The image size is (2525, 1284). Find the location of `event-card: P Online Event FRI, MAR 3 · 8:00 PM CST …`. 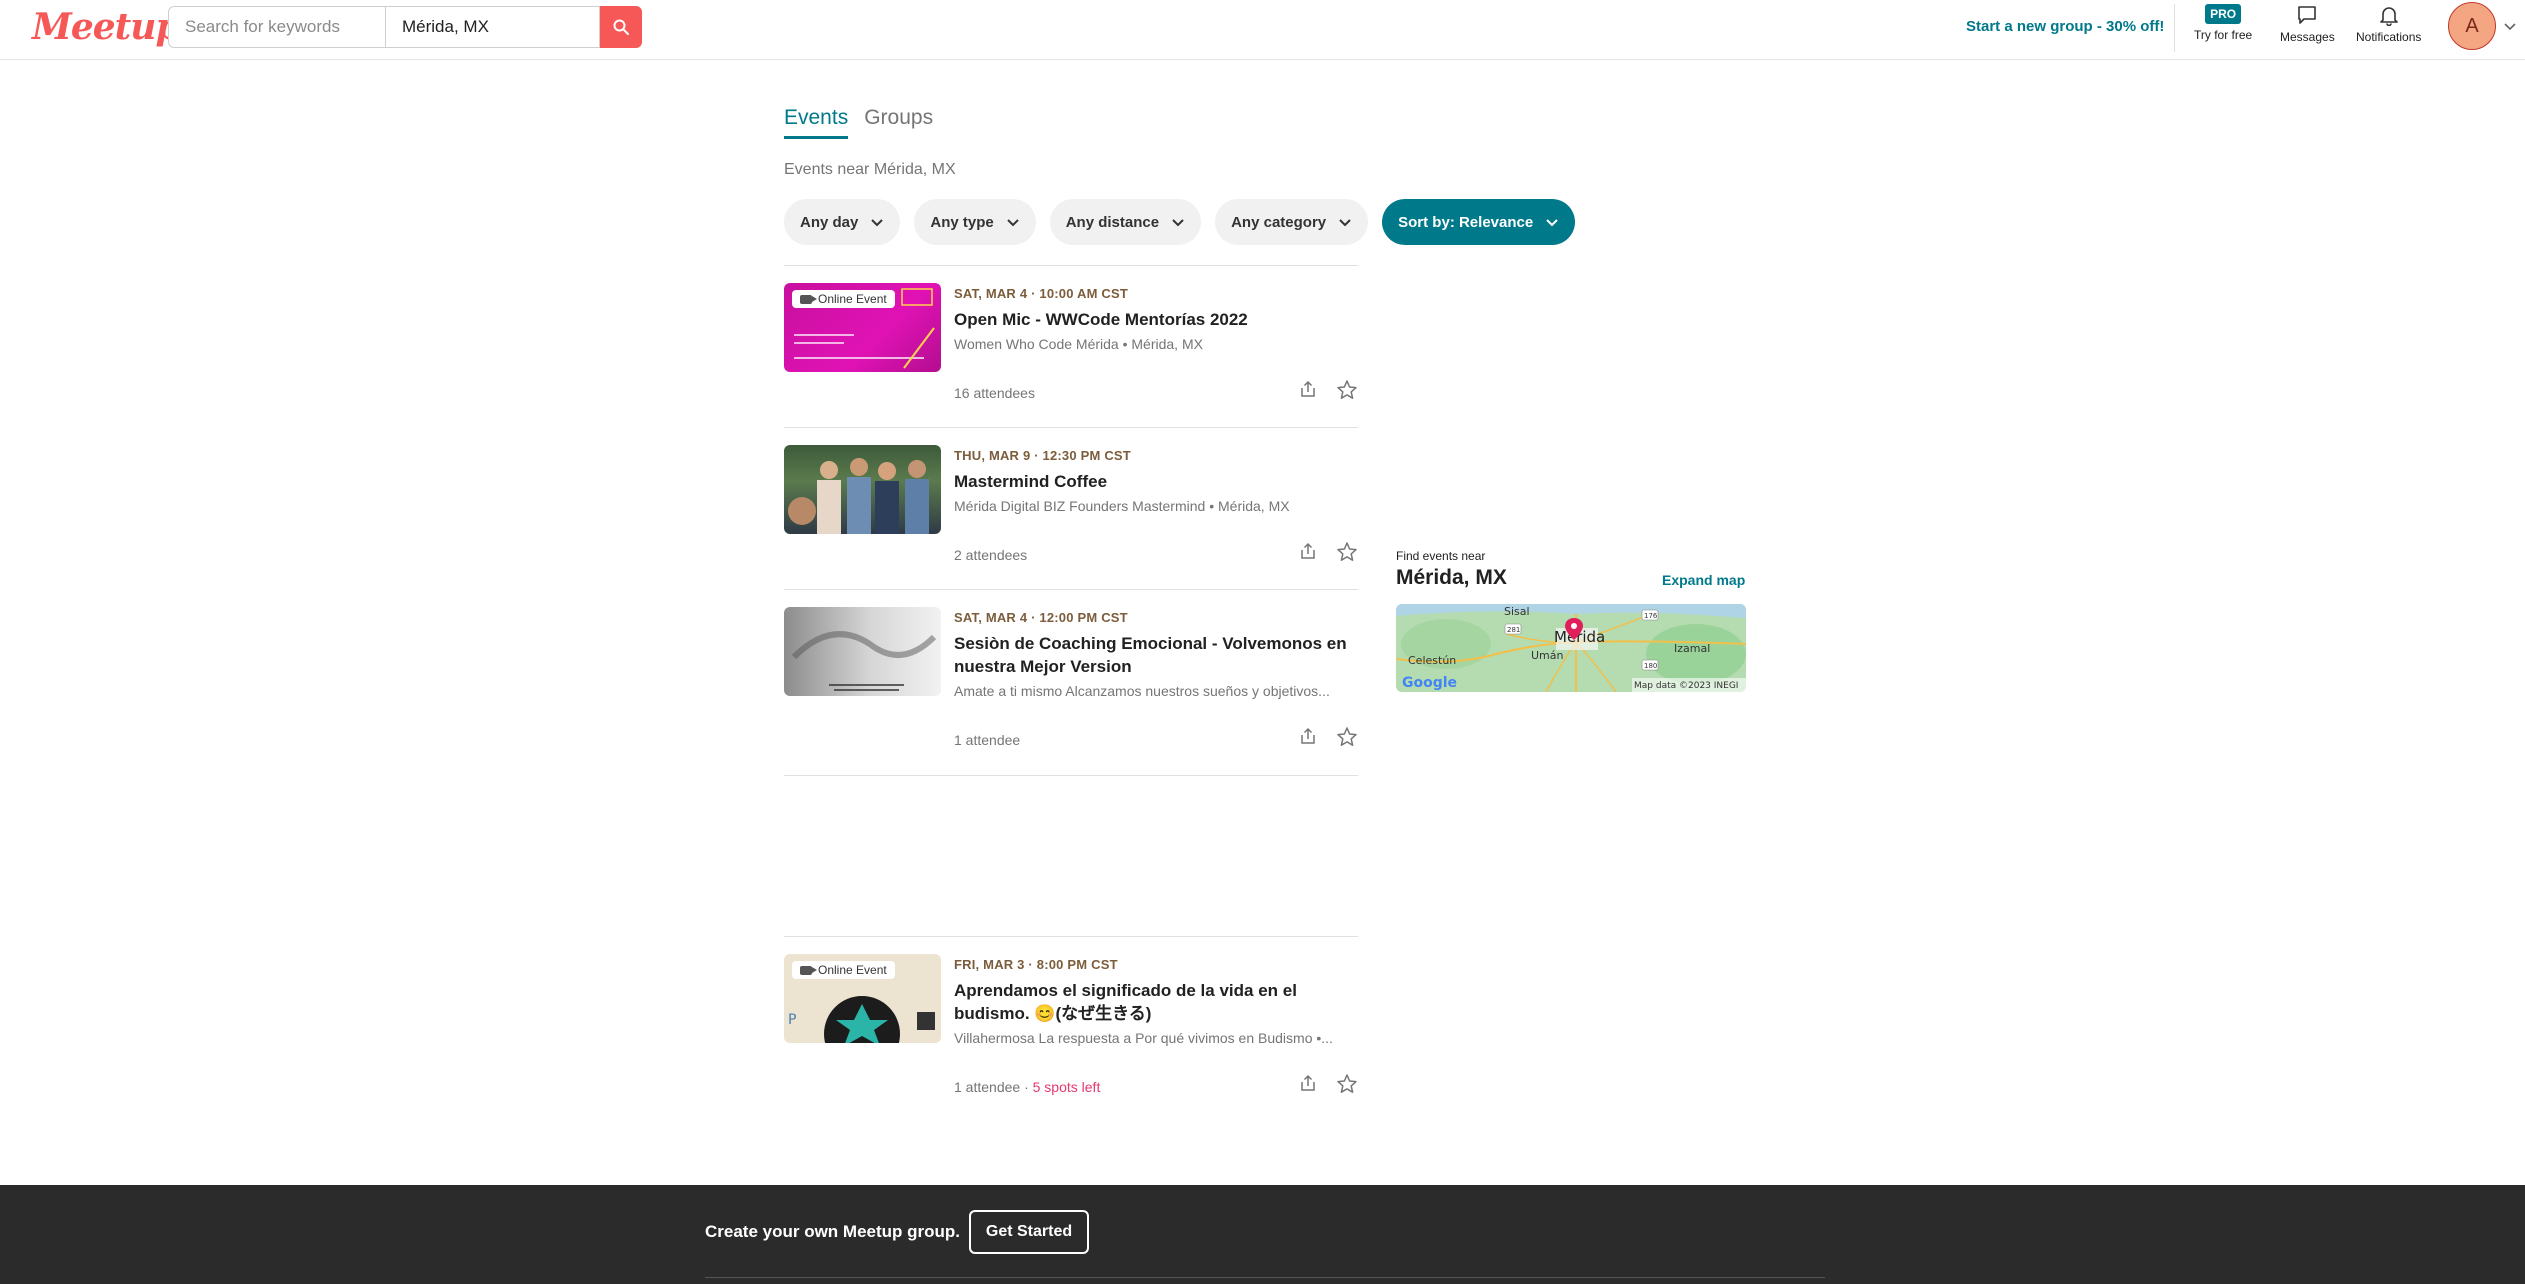

event-card: P Online Event FRI, MAR 3 · 8:00 PM CST … is located at coordinates (1071, 1028).